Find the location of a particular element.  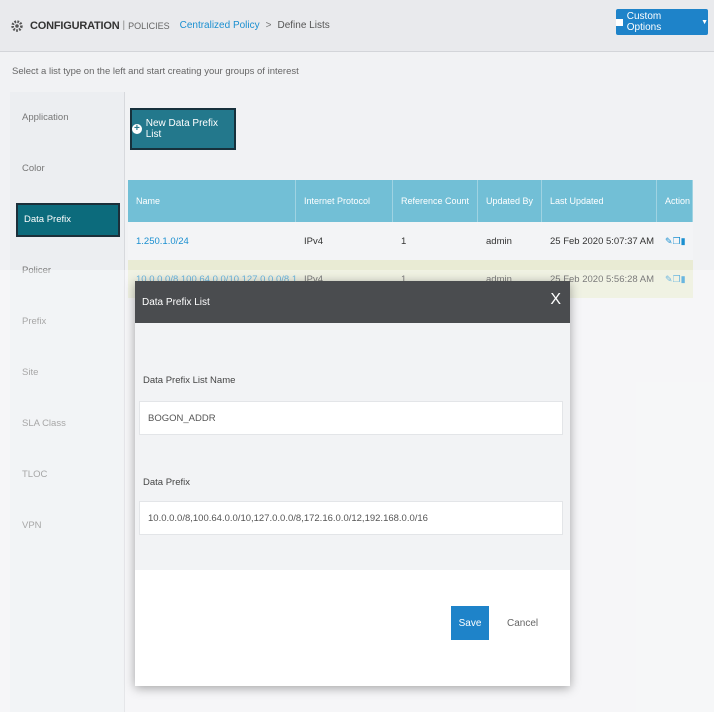

sidebar-item-application: Application is located at coordinates (67, 117).